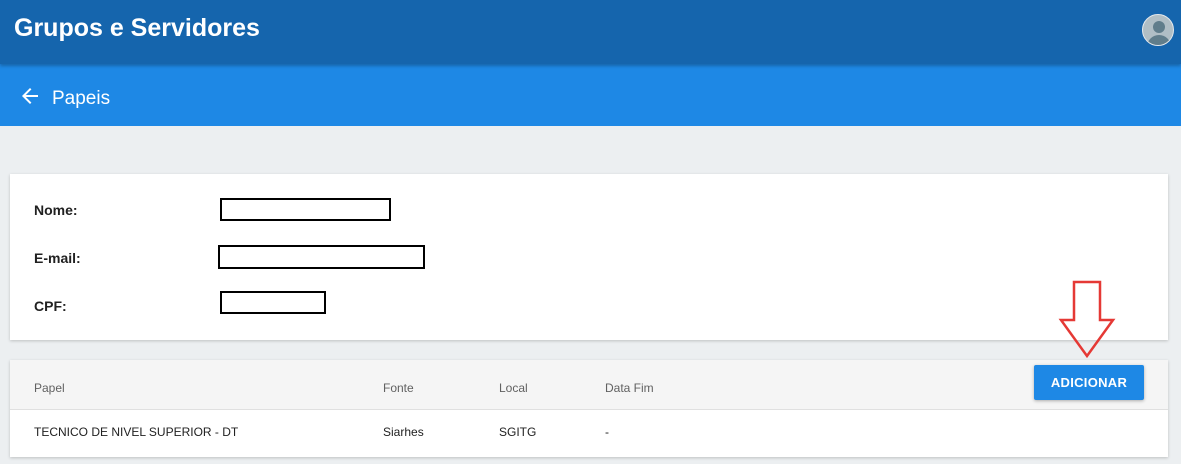  What do you see at coordinates (49, 388) in the screenshot?
I see `column-header-papel: Papel` at bounding box center [49, 388].